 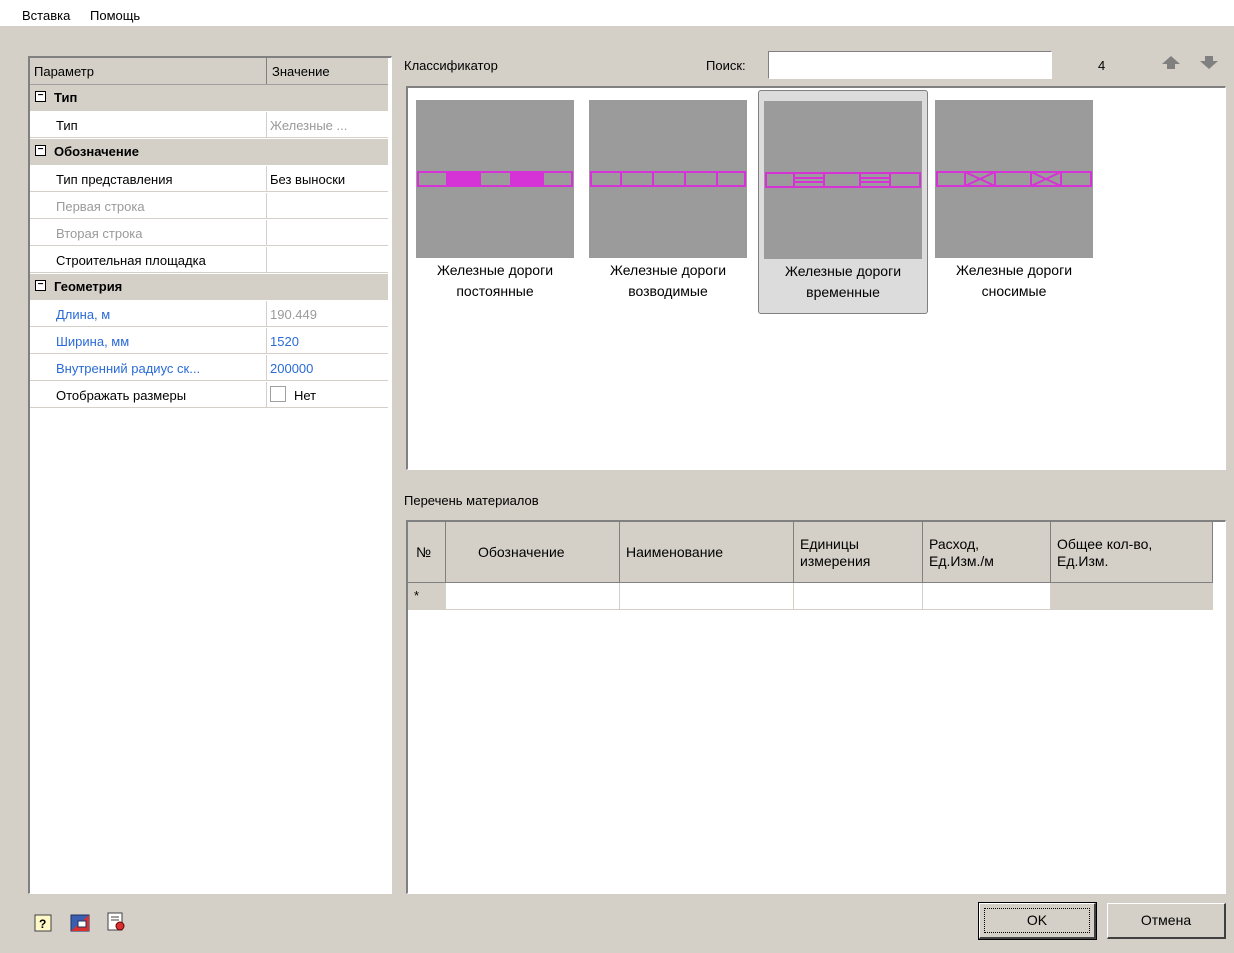 What do you see at coordinates (305, 395) in the screenshot?
I see `property-value: Нет` at bounding box center [305, 395].